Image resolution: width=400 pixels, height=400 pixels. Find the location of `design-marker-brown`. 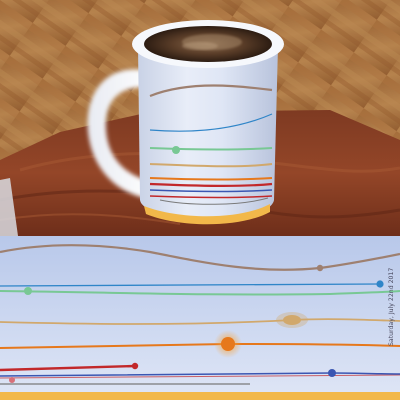

design-marker-brown is located at coordinates (320, 268).